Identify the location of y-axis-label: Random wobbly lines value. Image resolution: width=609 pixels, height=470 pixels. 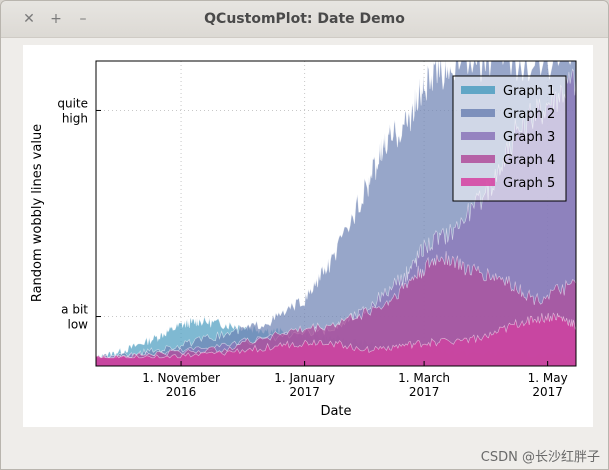
(37, 213).